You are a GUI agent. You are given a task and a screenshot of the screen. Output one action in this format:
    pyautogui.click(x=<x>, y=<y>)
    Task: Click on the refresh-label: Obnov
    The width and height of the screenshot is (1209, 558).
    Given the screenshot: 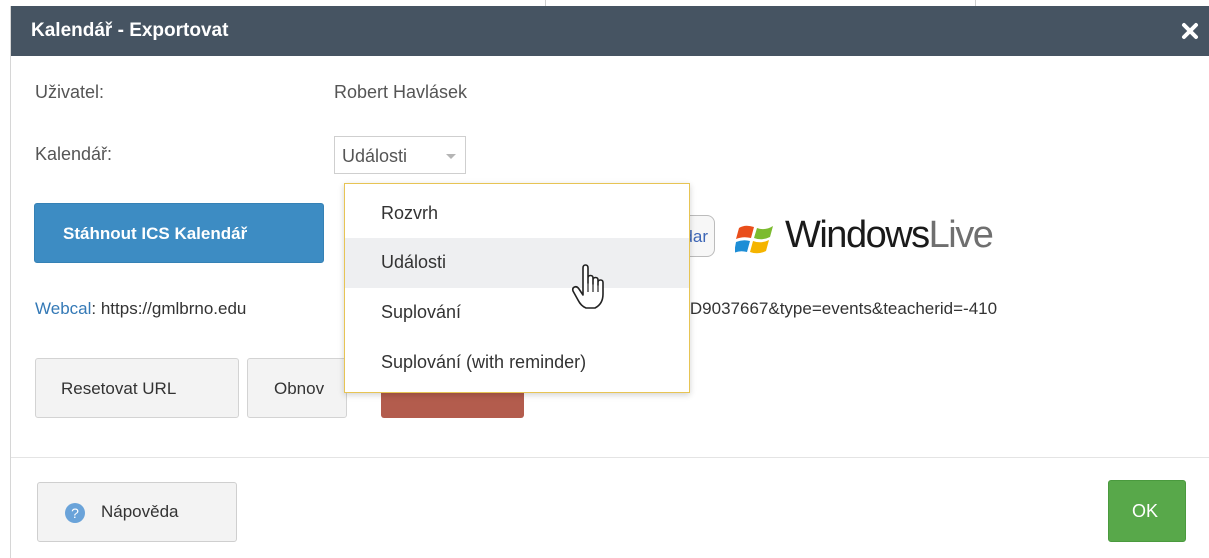 What is the action you would take?
    pyautogui.click(x=299, y=388)
    